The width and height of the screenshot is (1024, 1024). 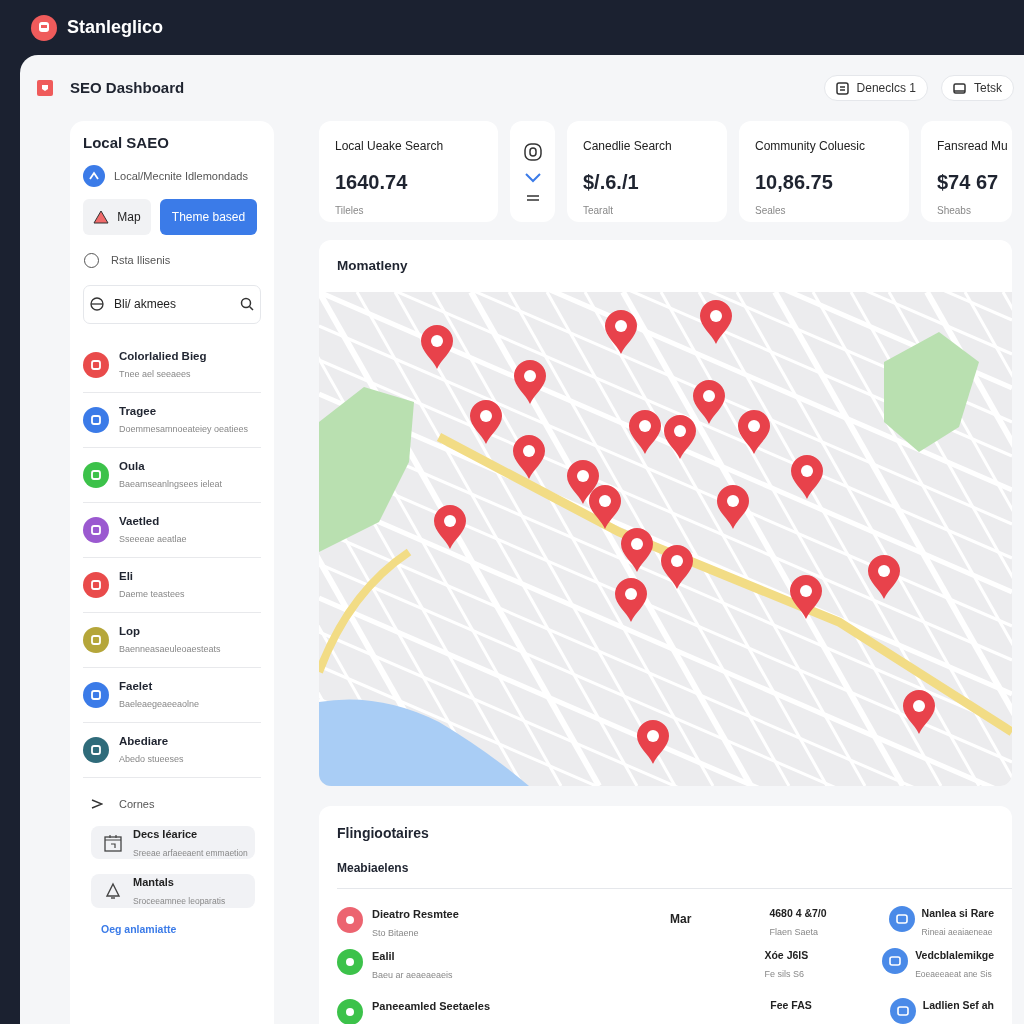 What do you see at coordinates (416, 914) in the screenshot?
I see `row-title: Dieatro Resmtee` at bounding box center [416, 914].